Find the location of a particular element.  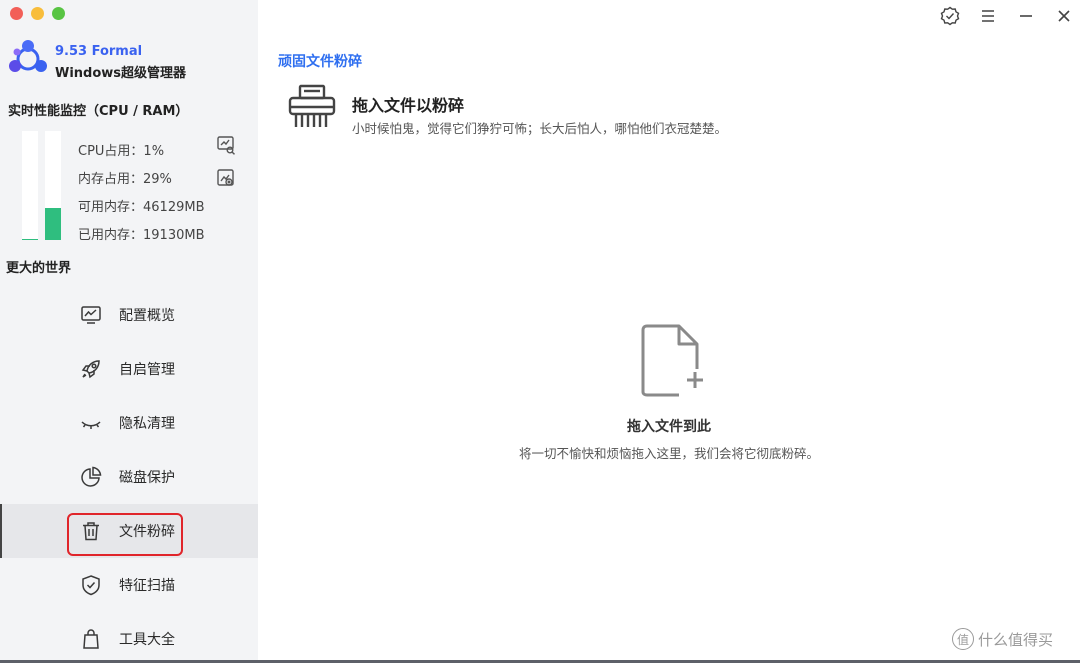

monitor-chart-icon is located at coordinates (91, 315).